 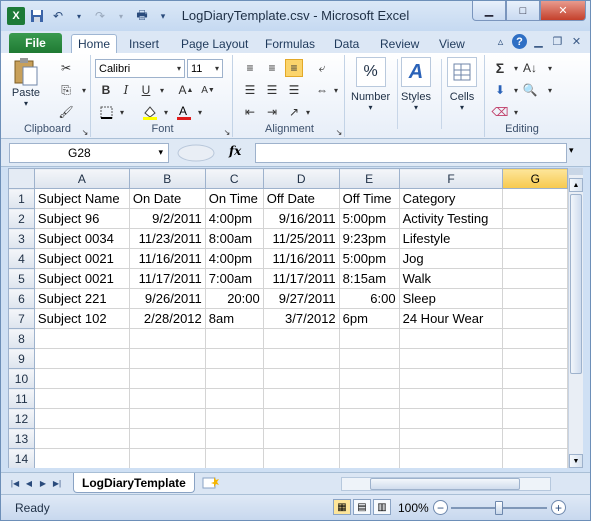 What do you see at coordinates (301, 258) in the screenshot?
I see `cell-d4: 11/16/2011` at bounding box center [301, 258].